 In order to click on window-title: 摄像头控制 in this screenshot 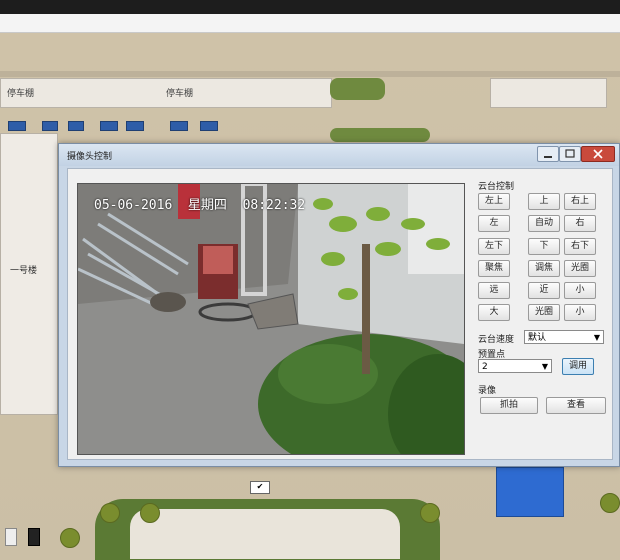, I will do `click(90, 157)`.